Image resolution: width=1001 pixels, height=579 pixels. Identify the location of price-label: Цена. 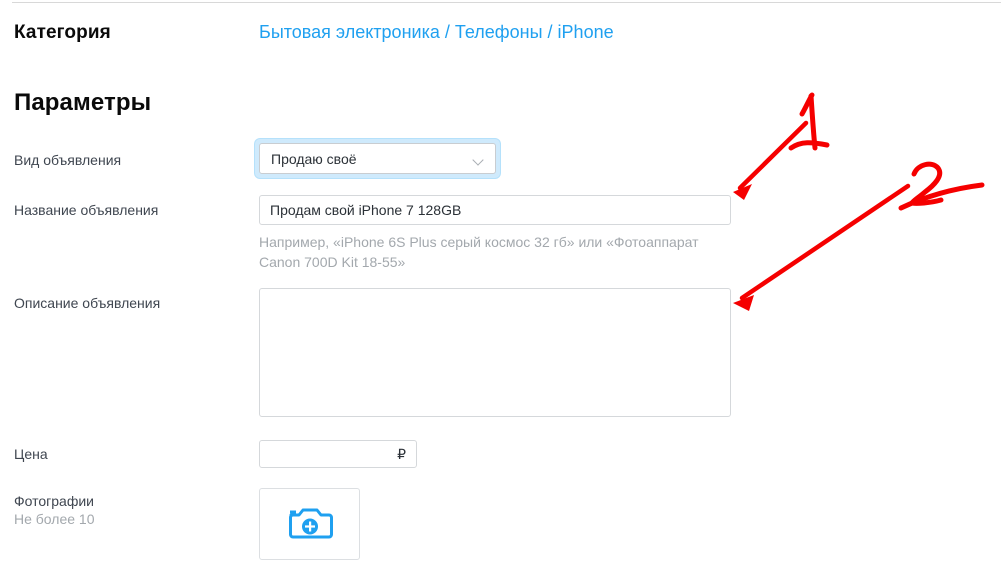
(31, 454).